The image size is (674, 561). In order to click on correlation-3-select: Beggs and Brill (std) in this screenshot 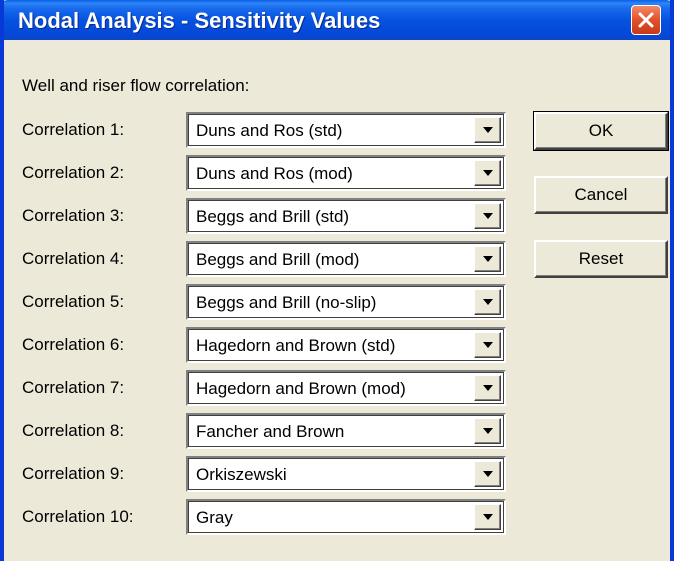, I will do `click(346, 216)`.